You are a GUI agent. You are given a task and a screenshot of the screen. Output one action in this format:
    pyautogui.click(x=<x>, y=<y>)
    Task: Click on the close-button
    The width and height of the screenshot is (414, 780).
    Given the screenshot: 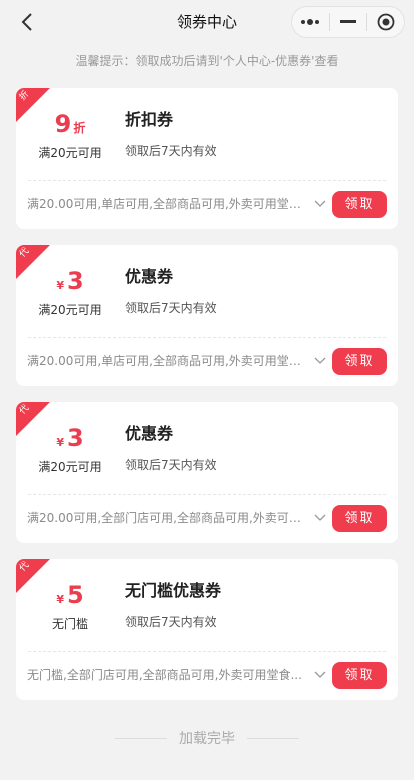 What is the action you would take?
    pyautogui.click(x=385, y=22)
    